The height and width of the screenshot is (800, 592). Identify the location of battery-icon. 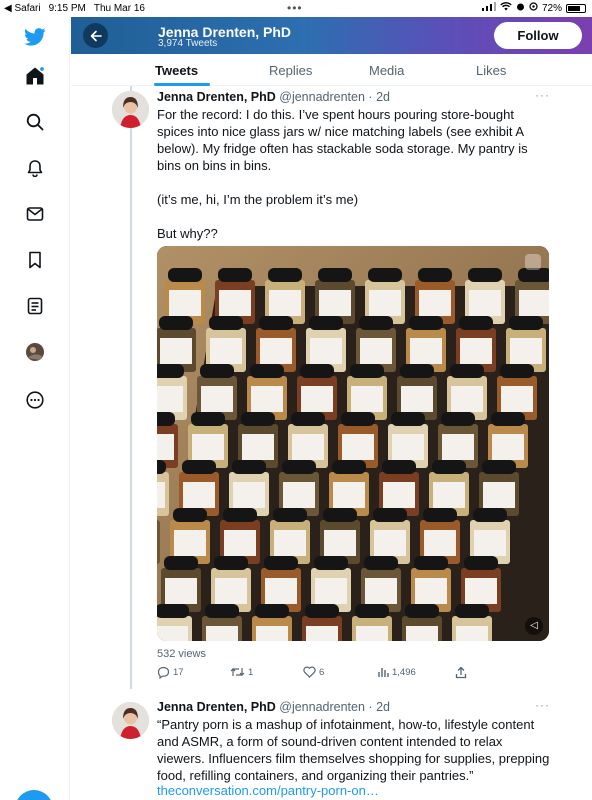
(576, 8).